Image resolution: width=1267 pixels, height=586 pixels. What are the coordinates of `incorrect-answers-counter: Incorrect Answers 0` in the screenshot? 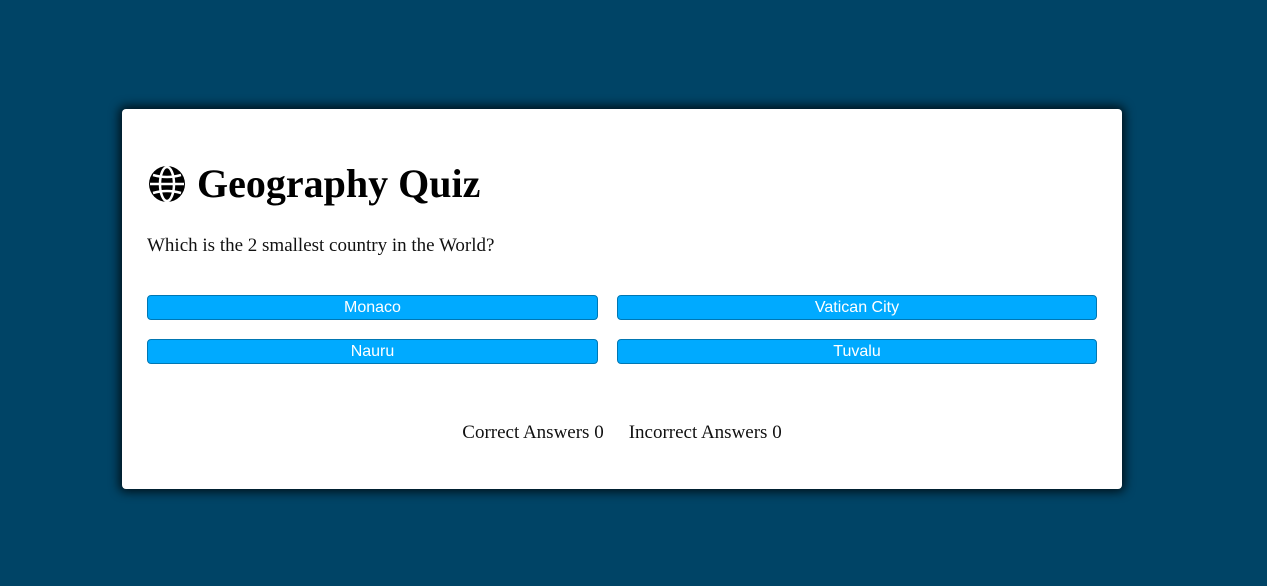 It's located at (705, 433).